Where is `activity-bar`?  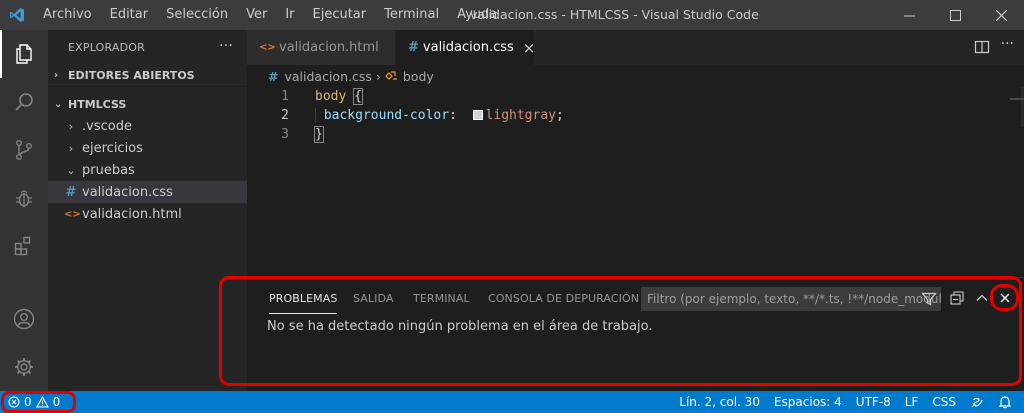
activity-bar is located at coordinates (24, 210).